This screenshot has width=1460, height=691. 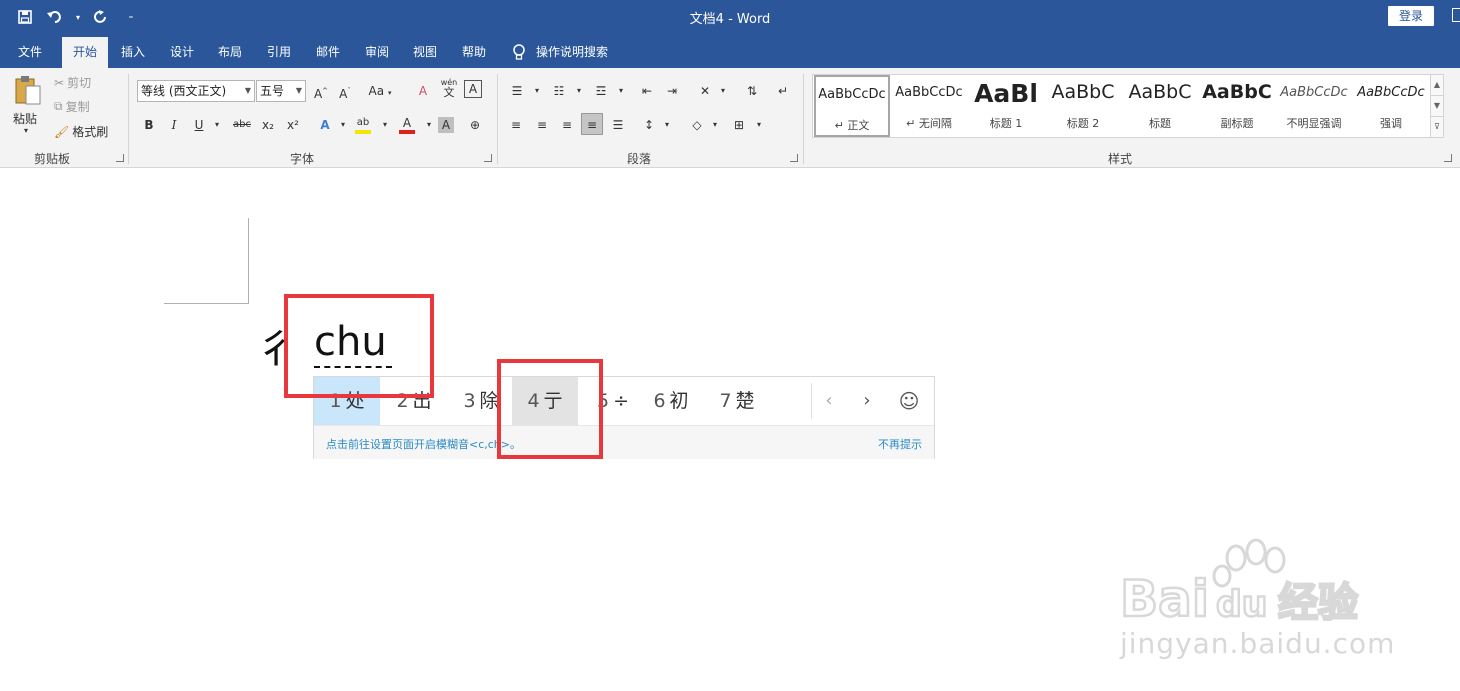 What do you see at coordinates (621, 91) in the screenshot?
I see `multilevel-dropdown-icon: ▾` at bounding box center [621, 91].